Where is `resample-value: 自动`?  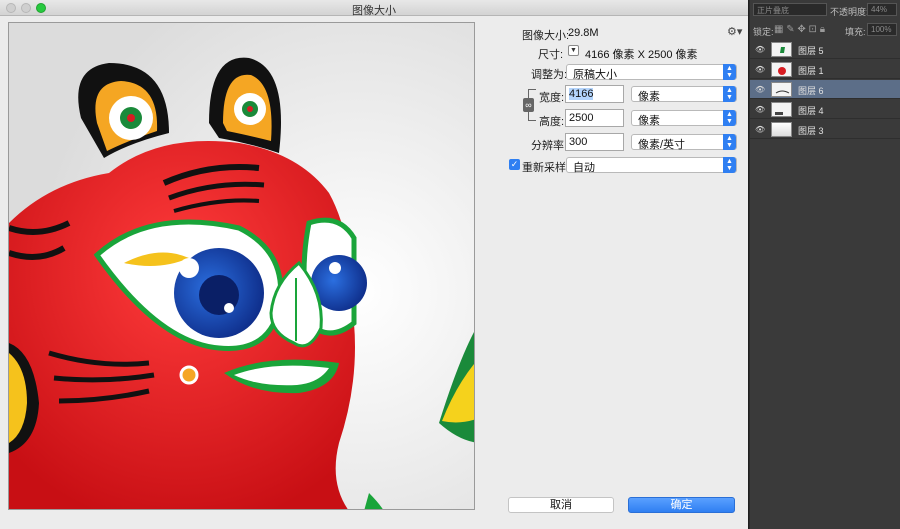 resample-value: 自动 is located at coordinates (584, 168).